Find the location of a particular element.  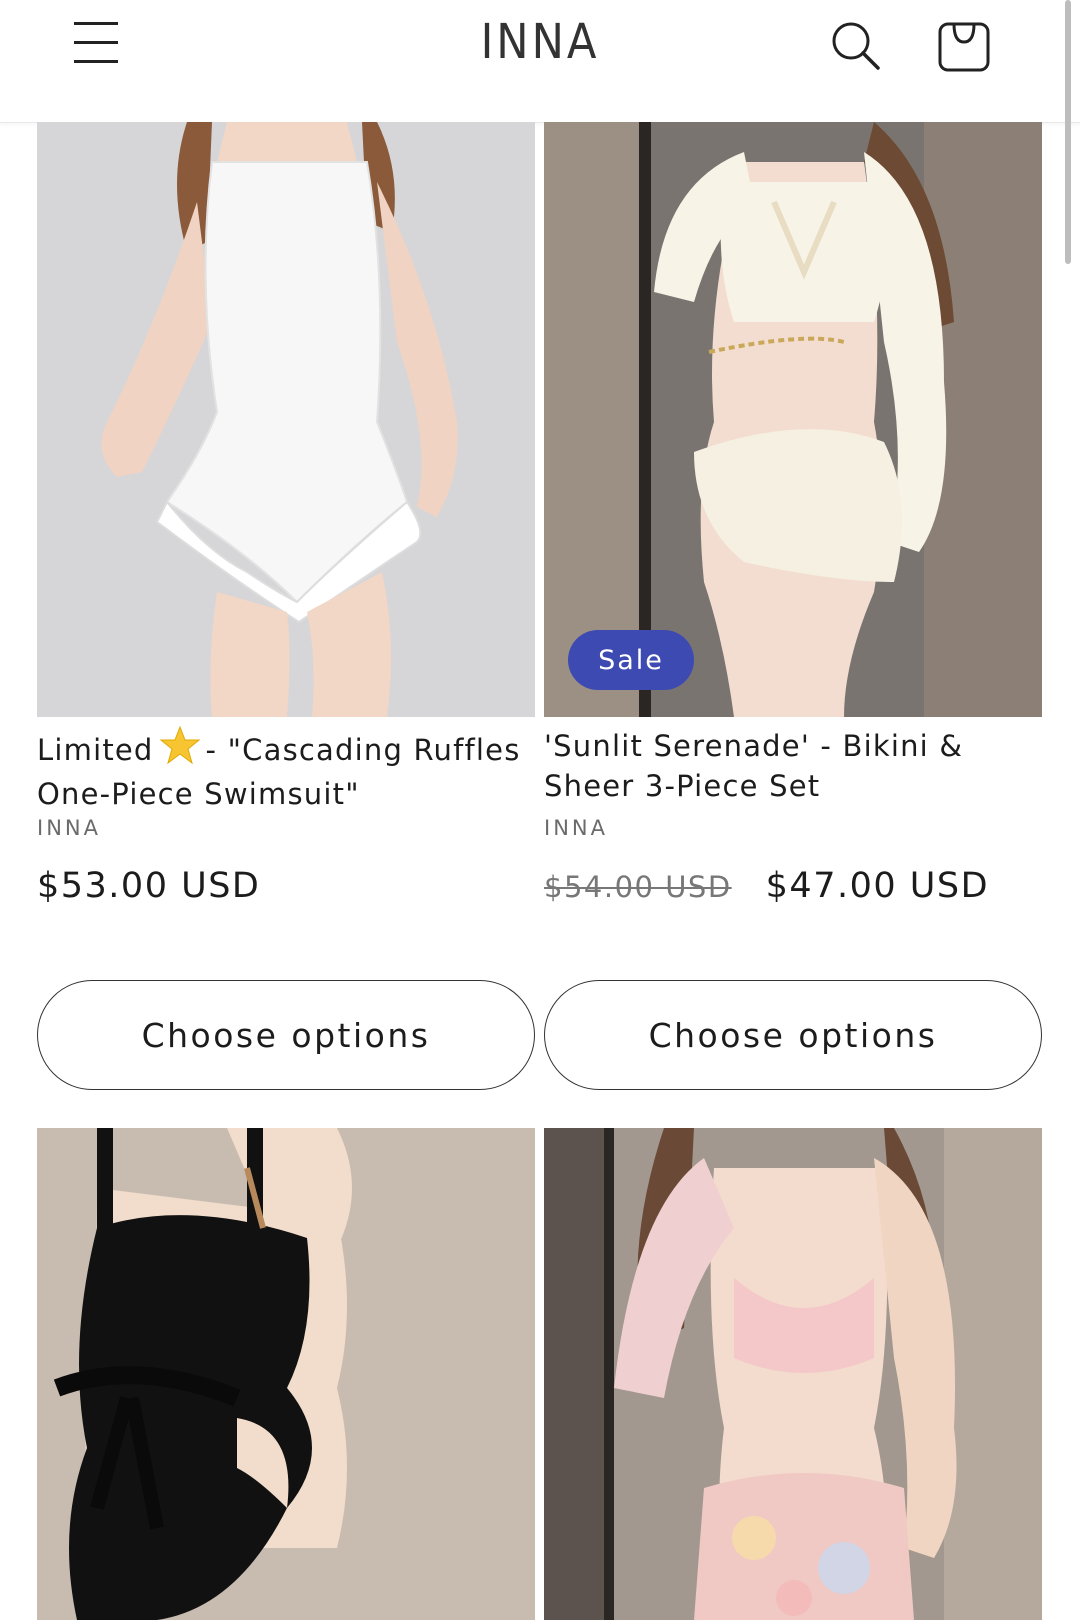

cart-icon is located at coordinates (964, 45).